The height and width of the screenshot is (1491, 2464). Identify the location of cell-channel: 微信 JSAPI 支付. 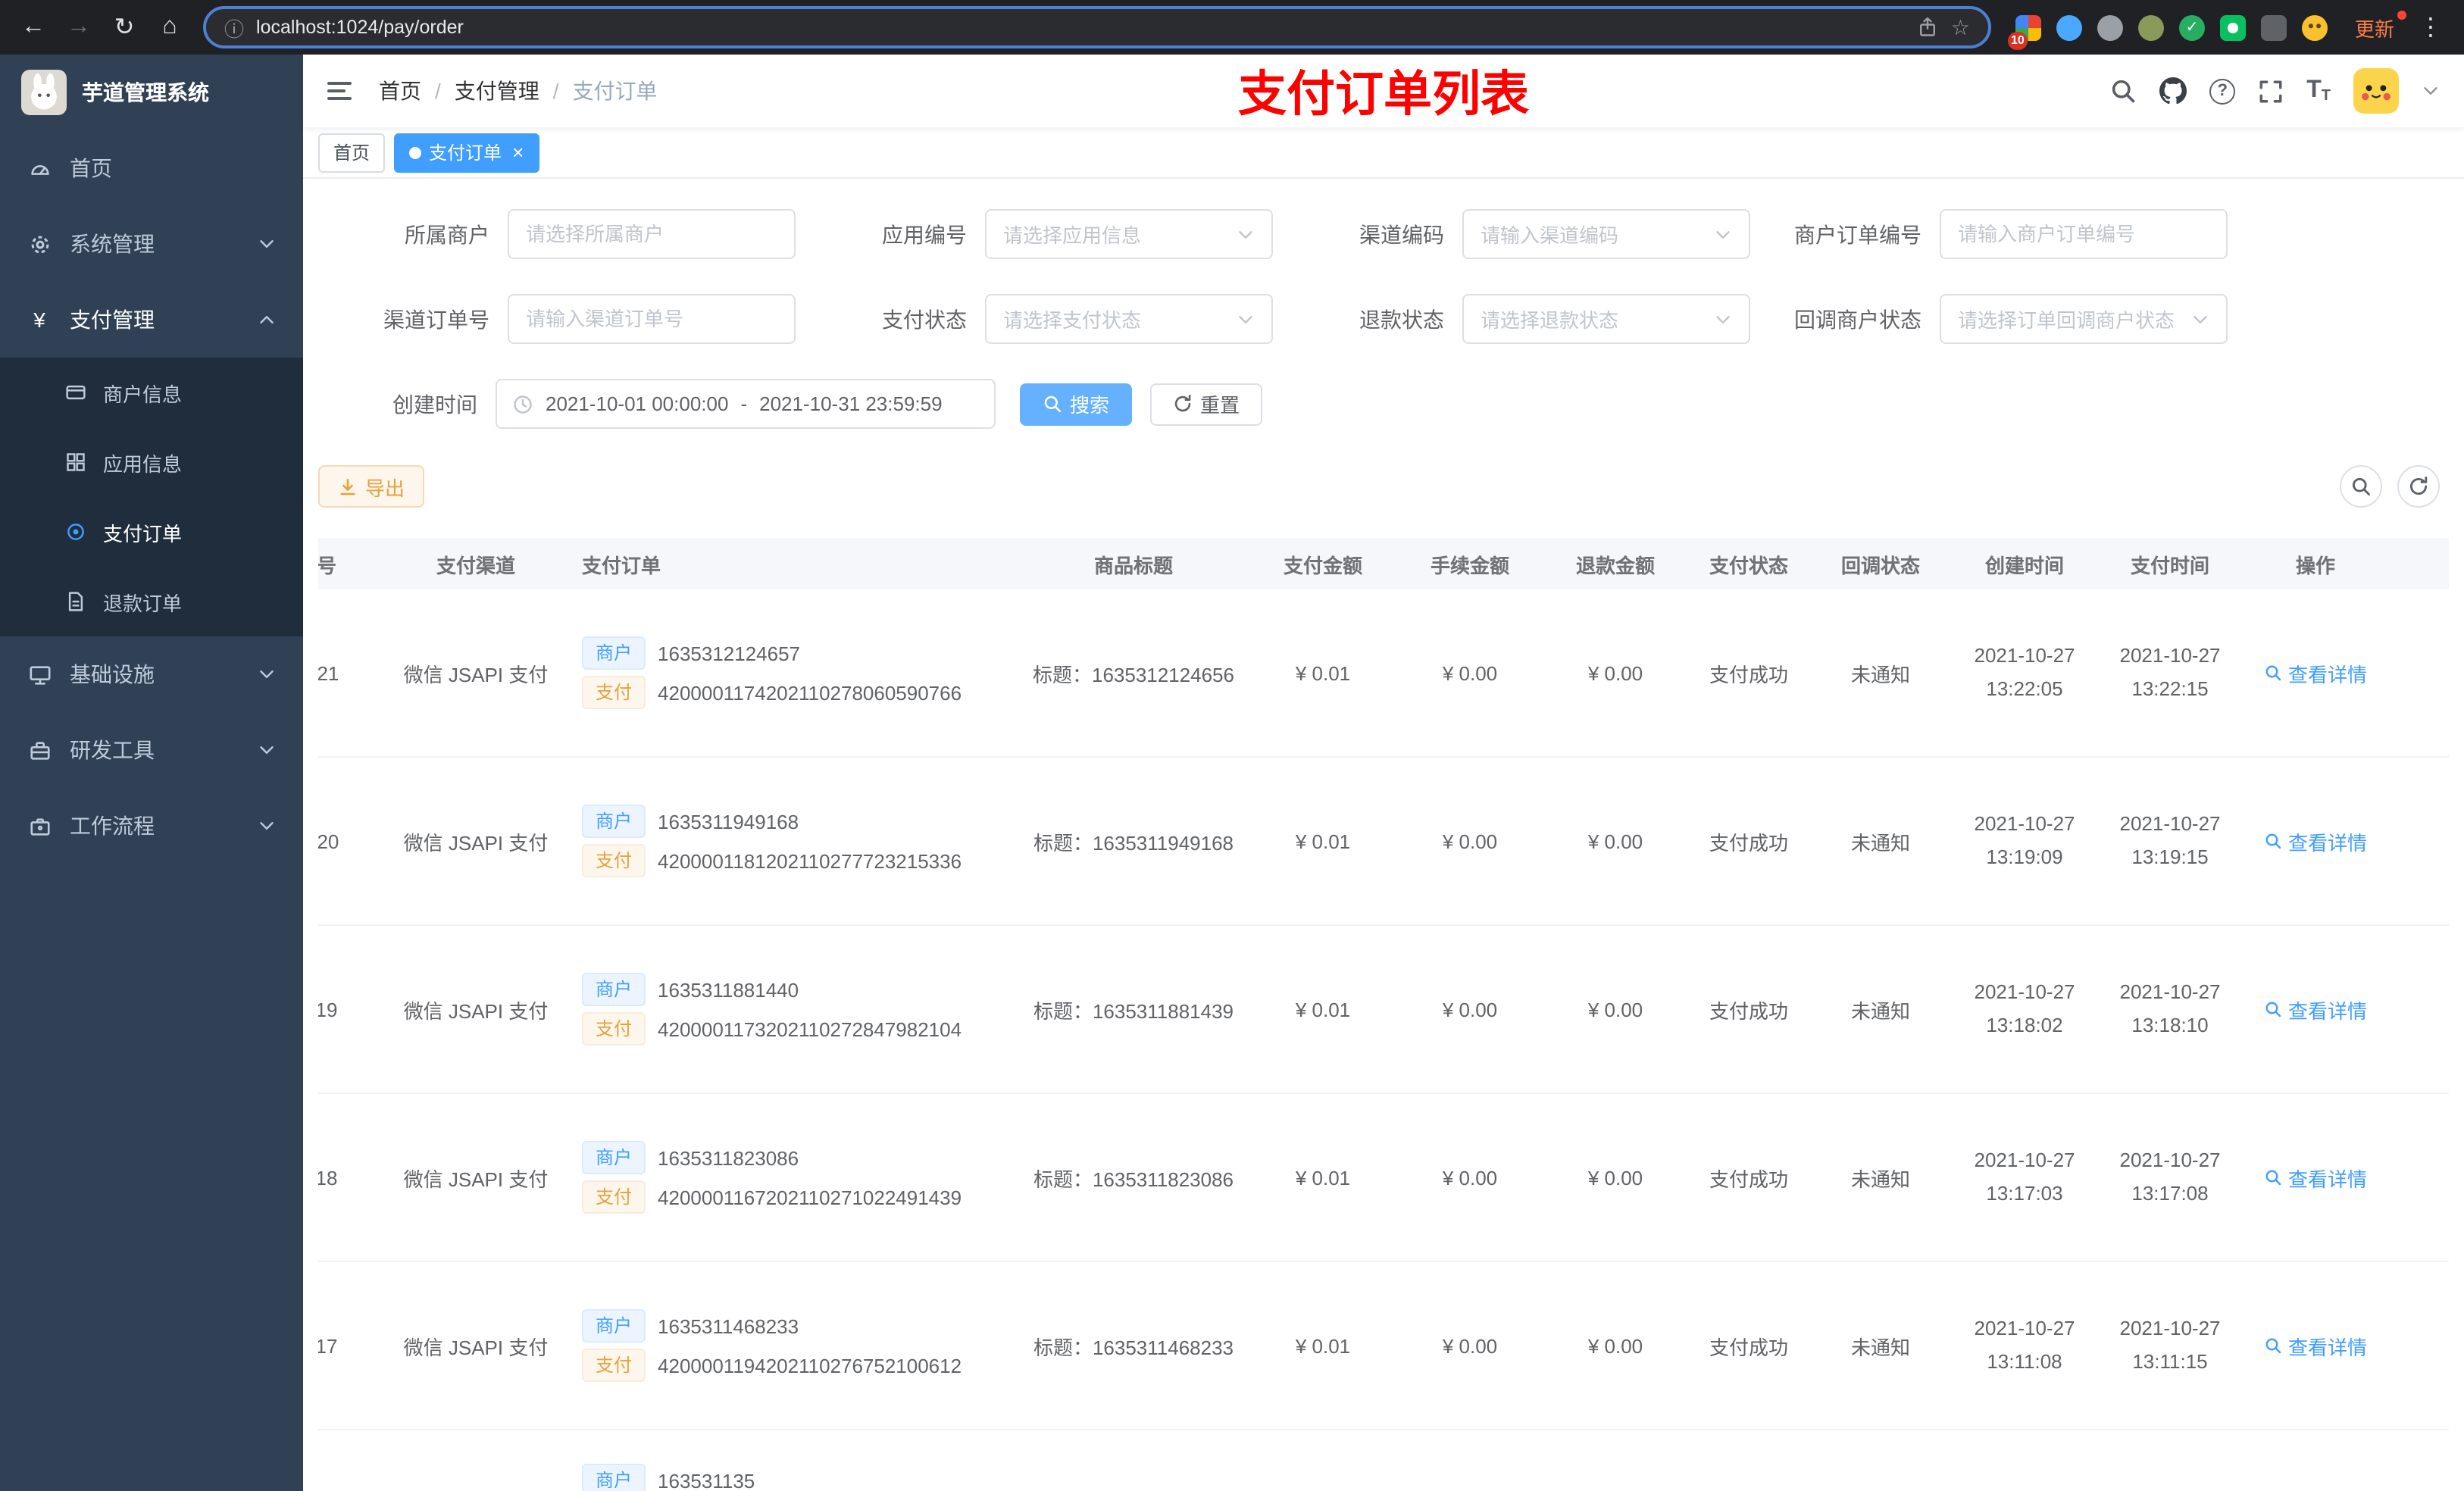
(476, 674).